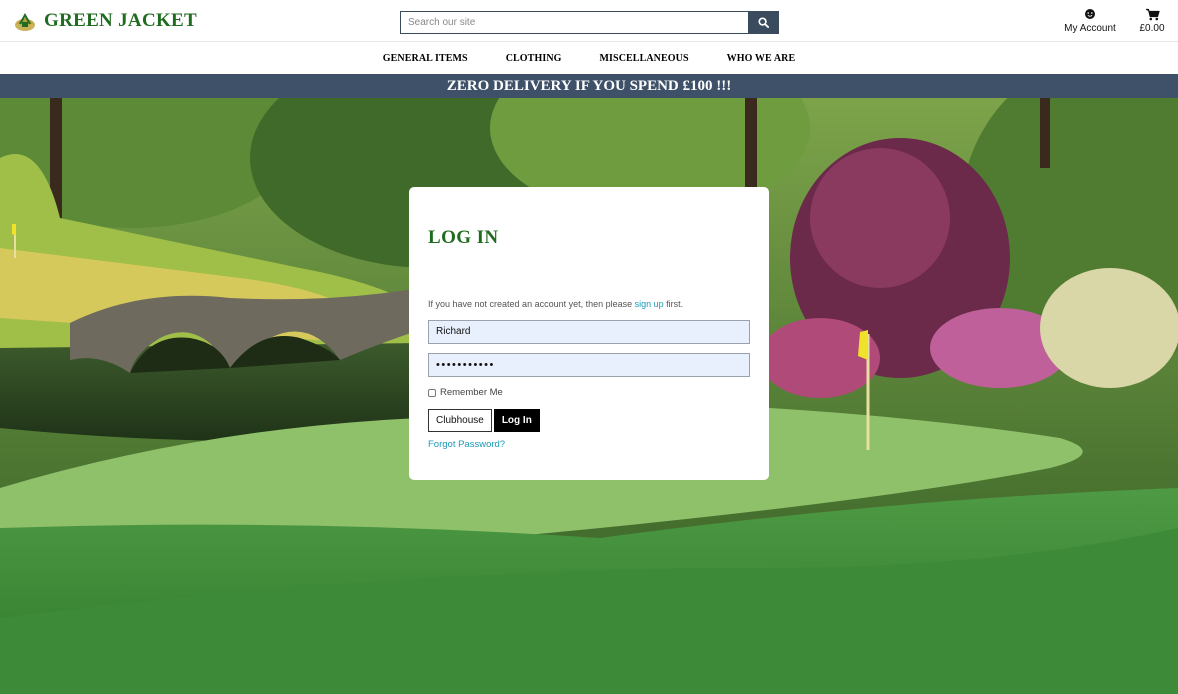  Describe the element at coordinates (460, 420) in the screenshot. I see `clubhouse-button: Clubhouse` at that location.